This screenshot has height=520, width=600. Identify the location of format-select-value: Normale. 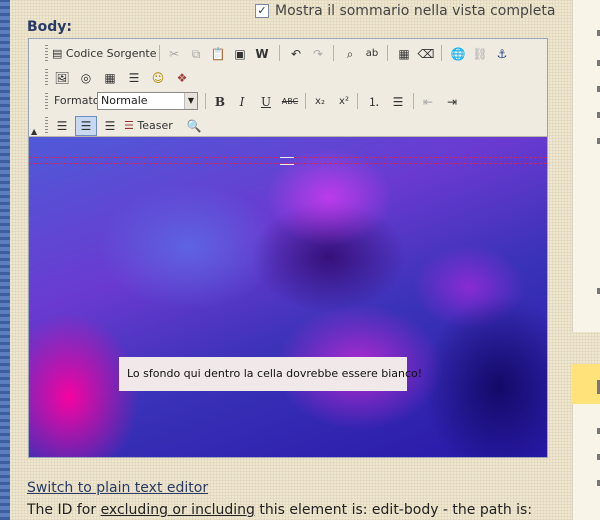
(124, 100).